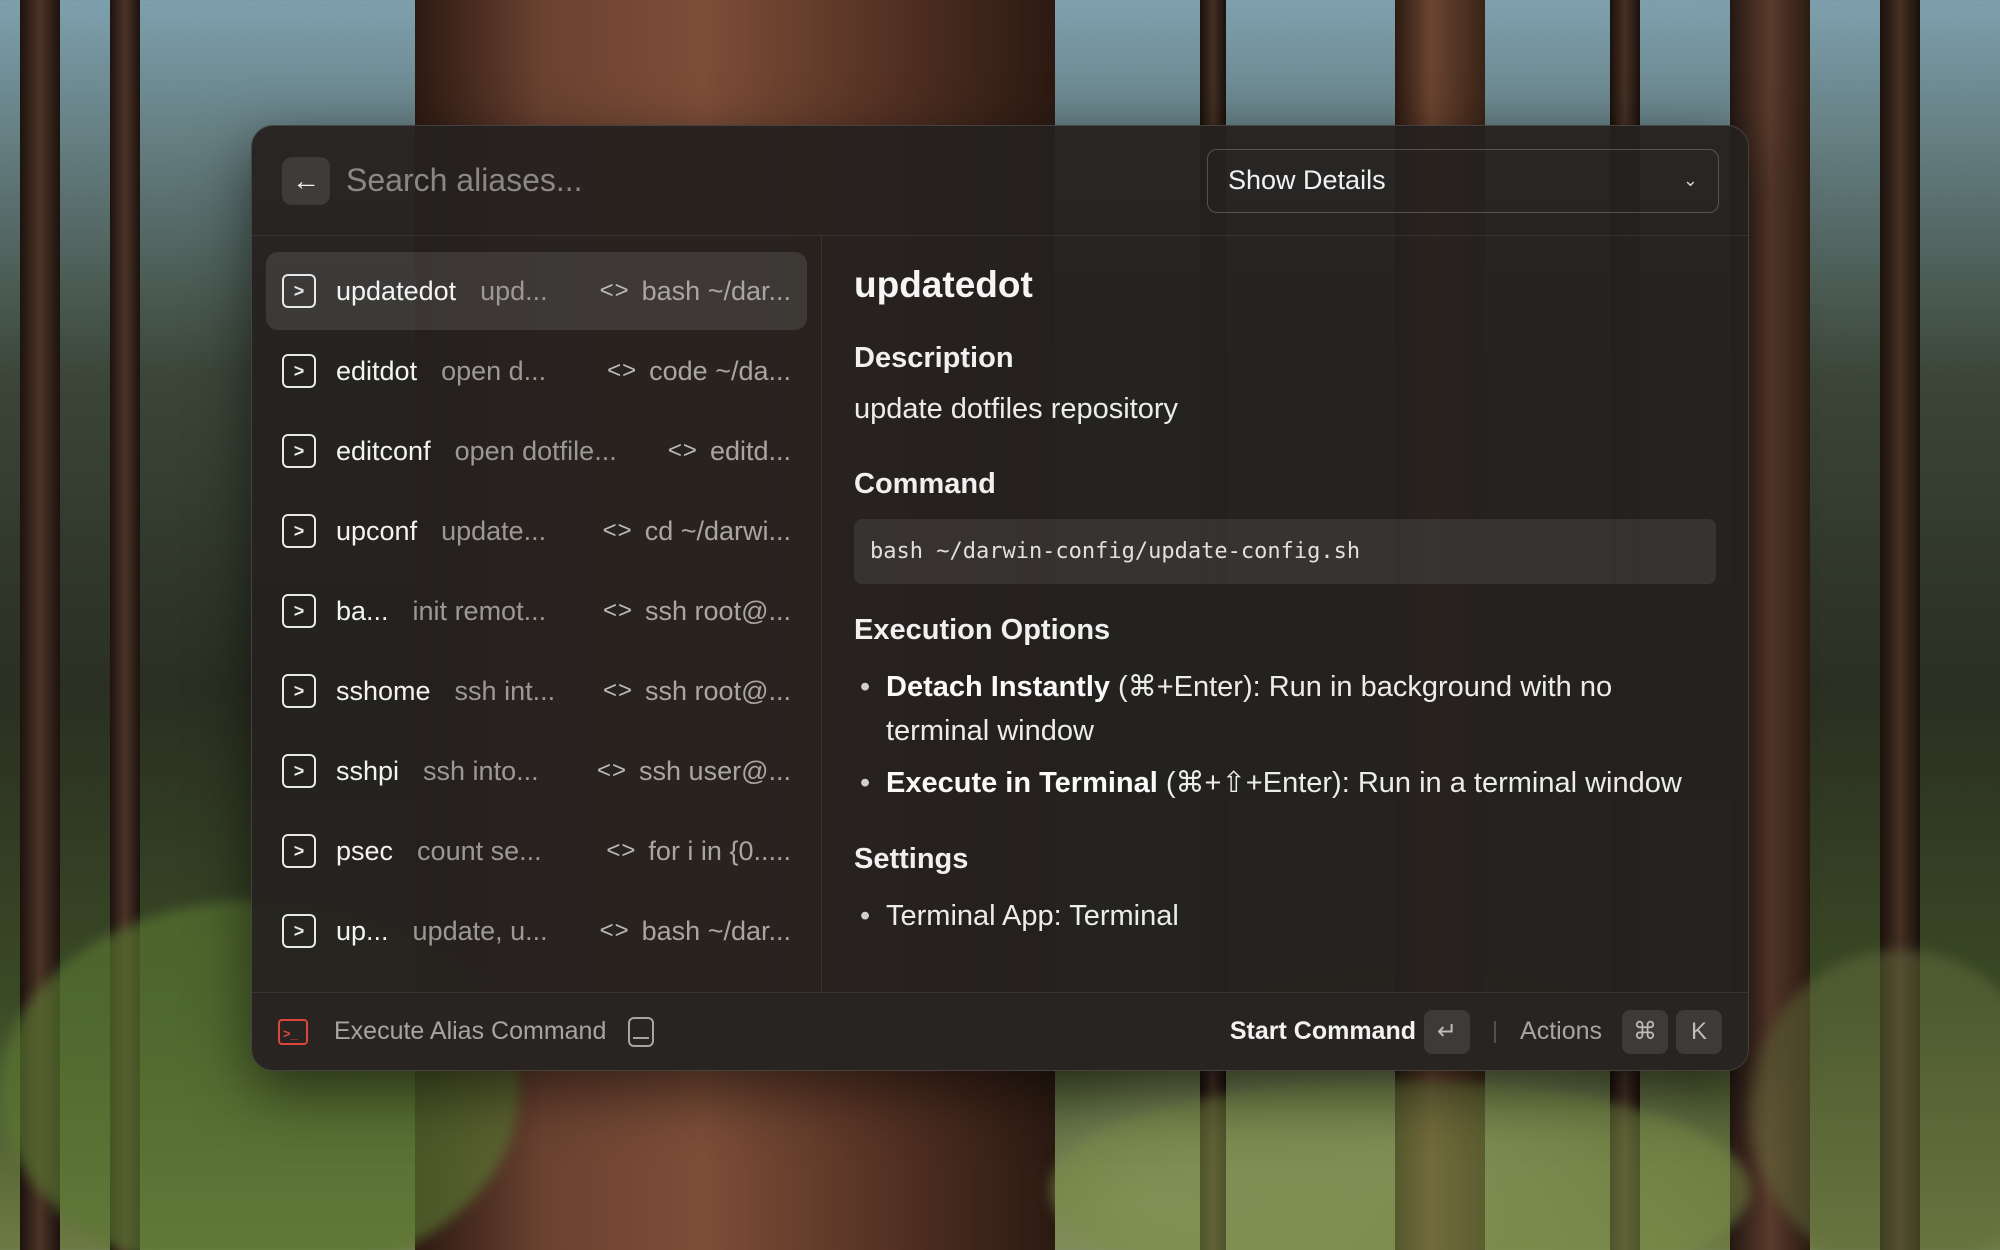  I want to click on search-input, so click(776, 180).